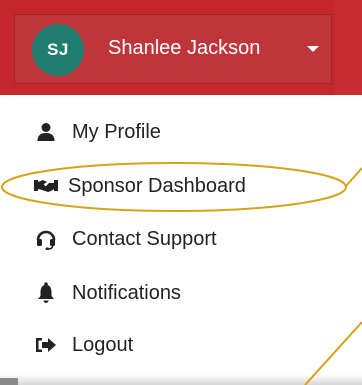  I want to click on user-name: Shanlee Jackson, so click(184, 48).